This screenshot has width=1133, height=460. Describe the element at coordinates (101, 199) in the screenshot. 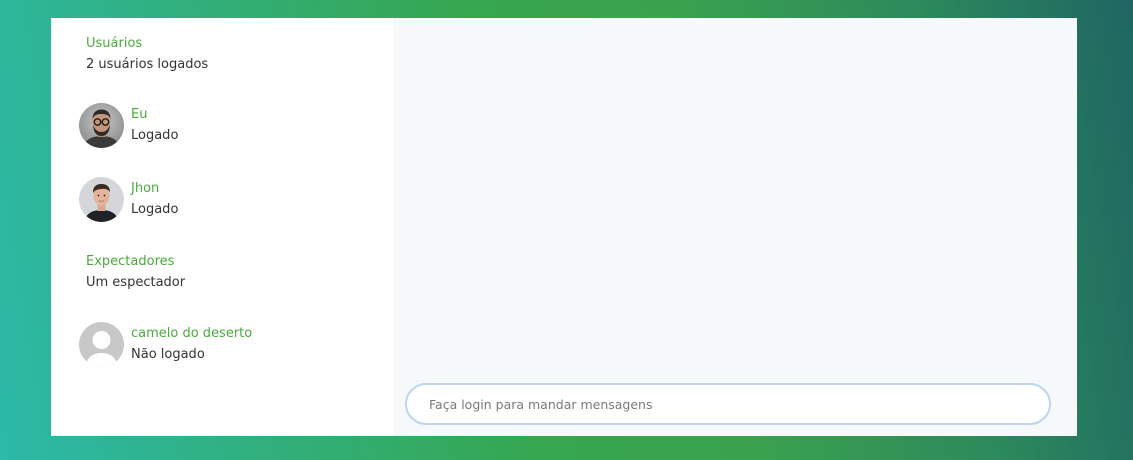

I see `young-man-avatar-icon` at that location.